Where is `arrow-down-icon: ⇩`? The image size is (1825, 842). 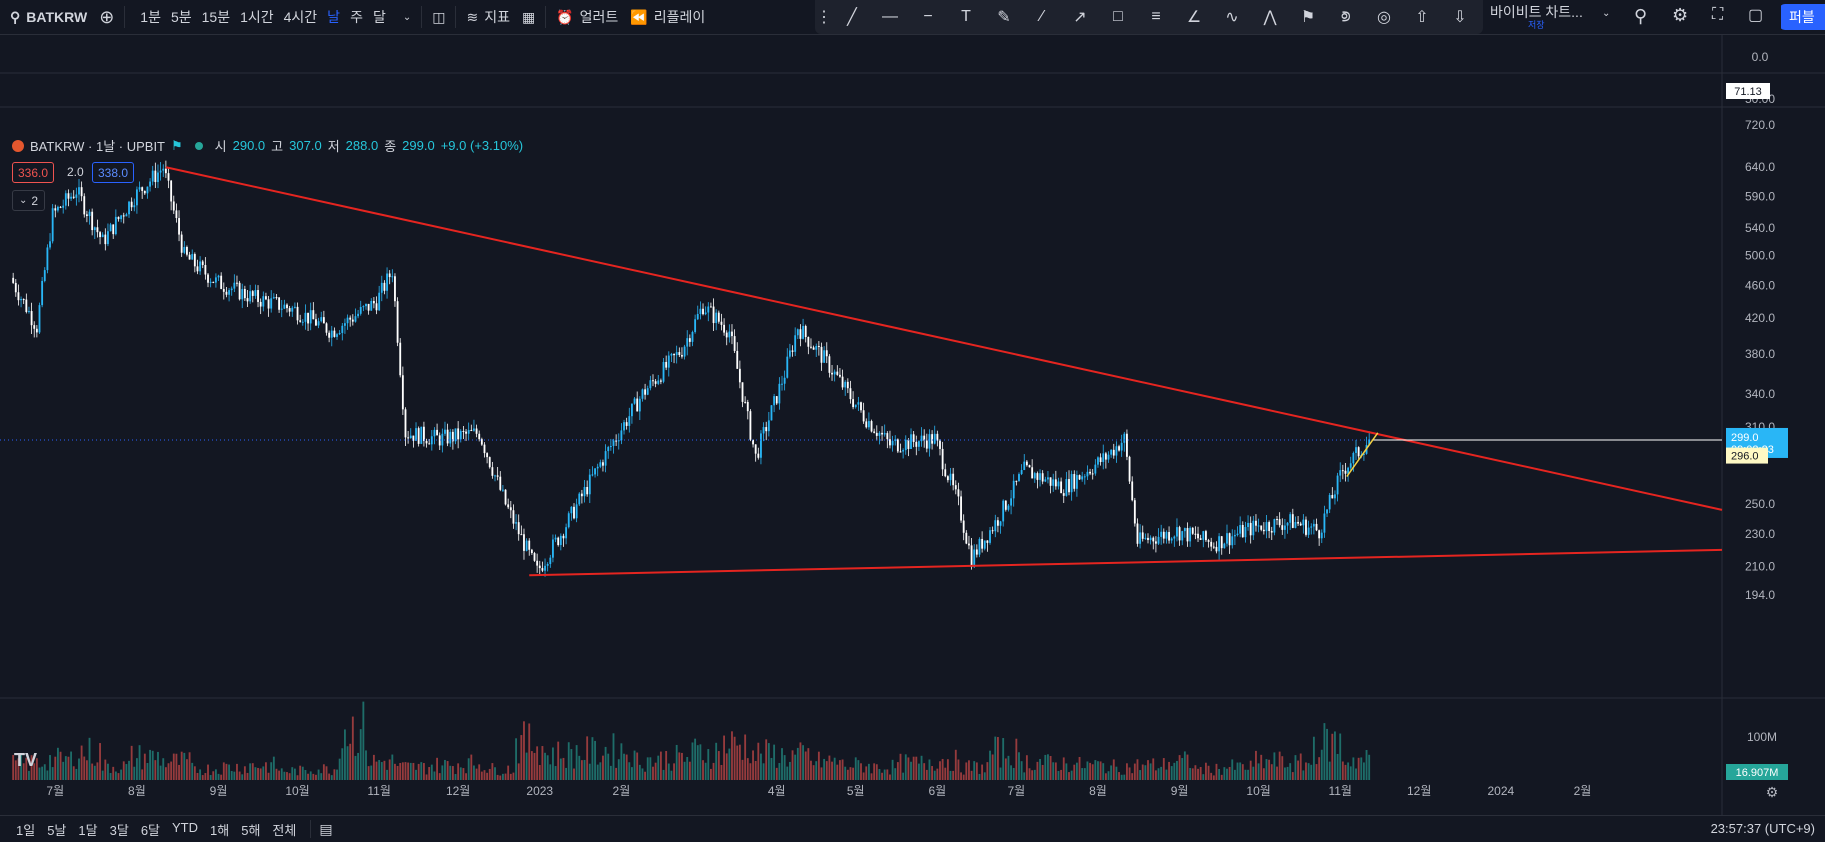 arrow-down-icon: ⇩ is located at coordinates (1460, 17).